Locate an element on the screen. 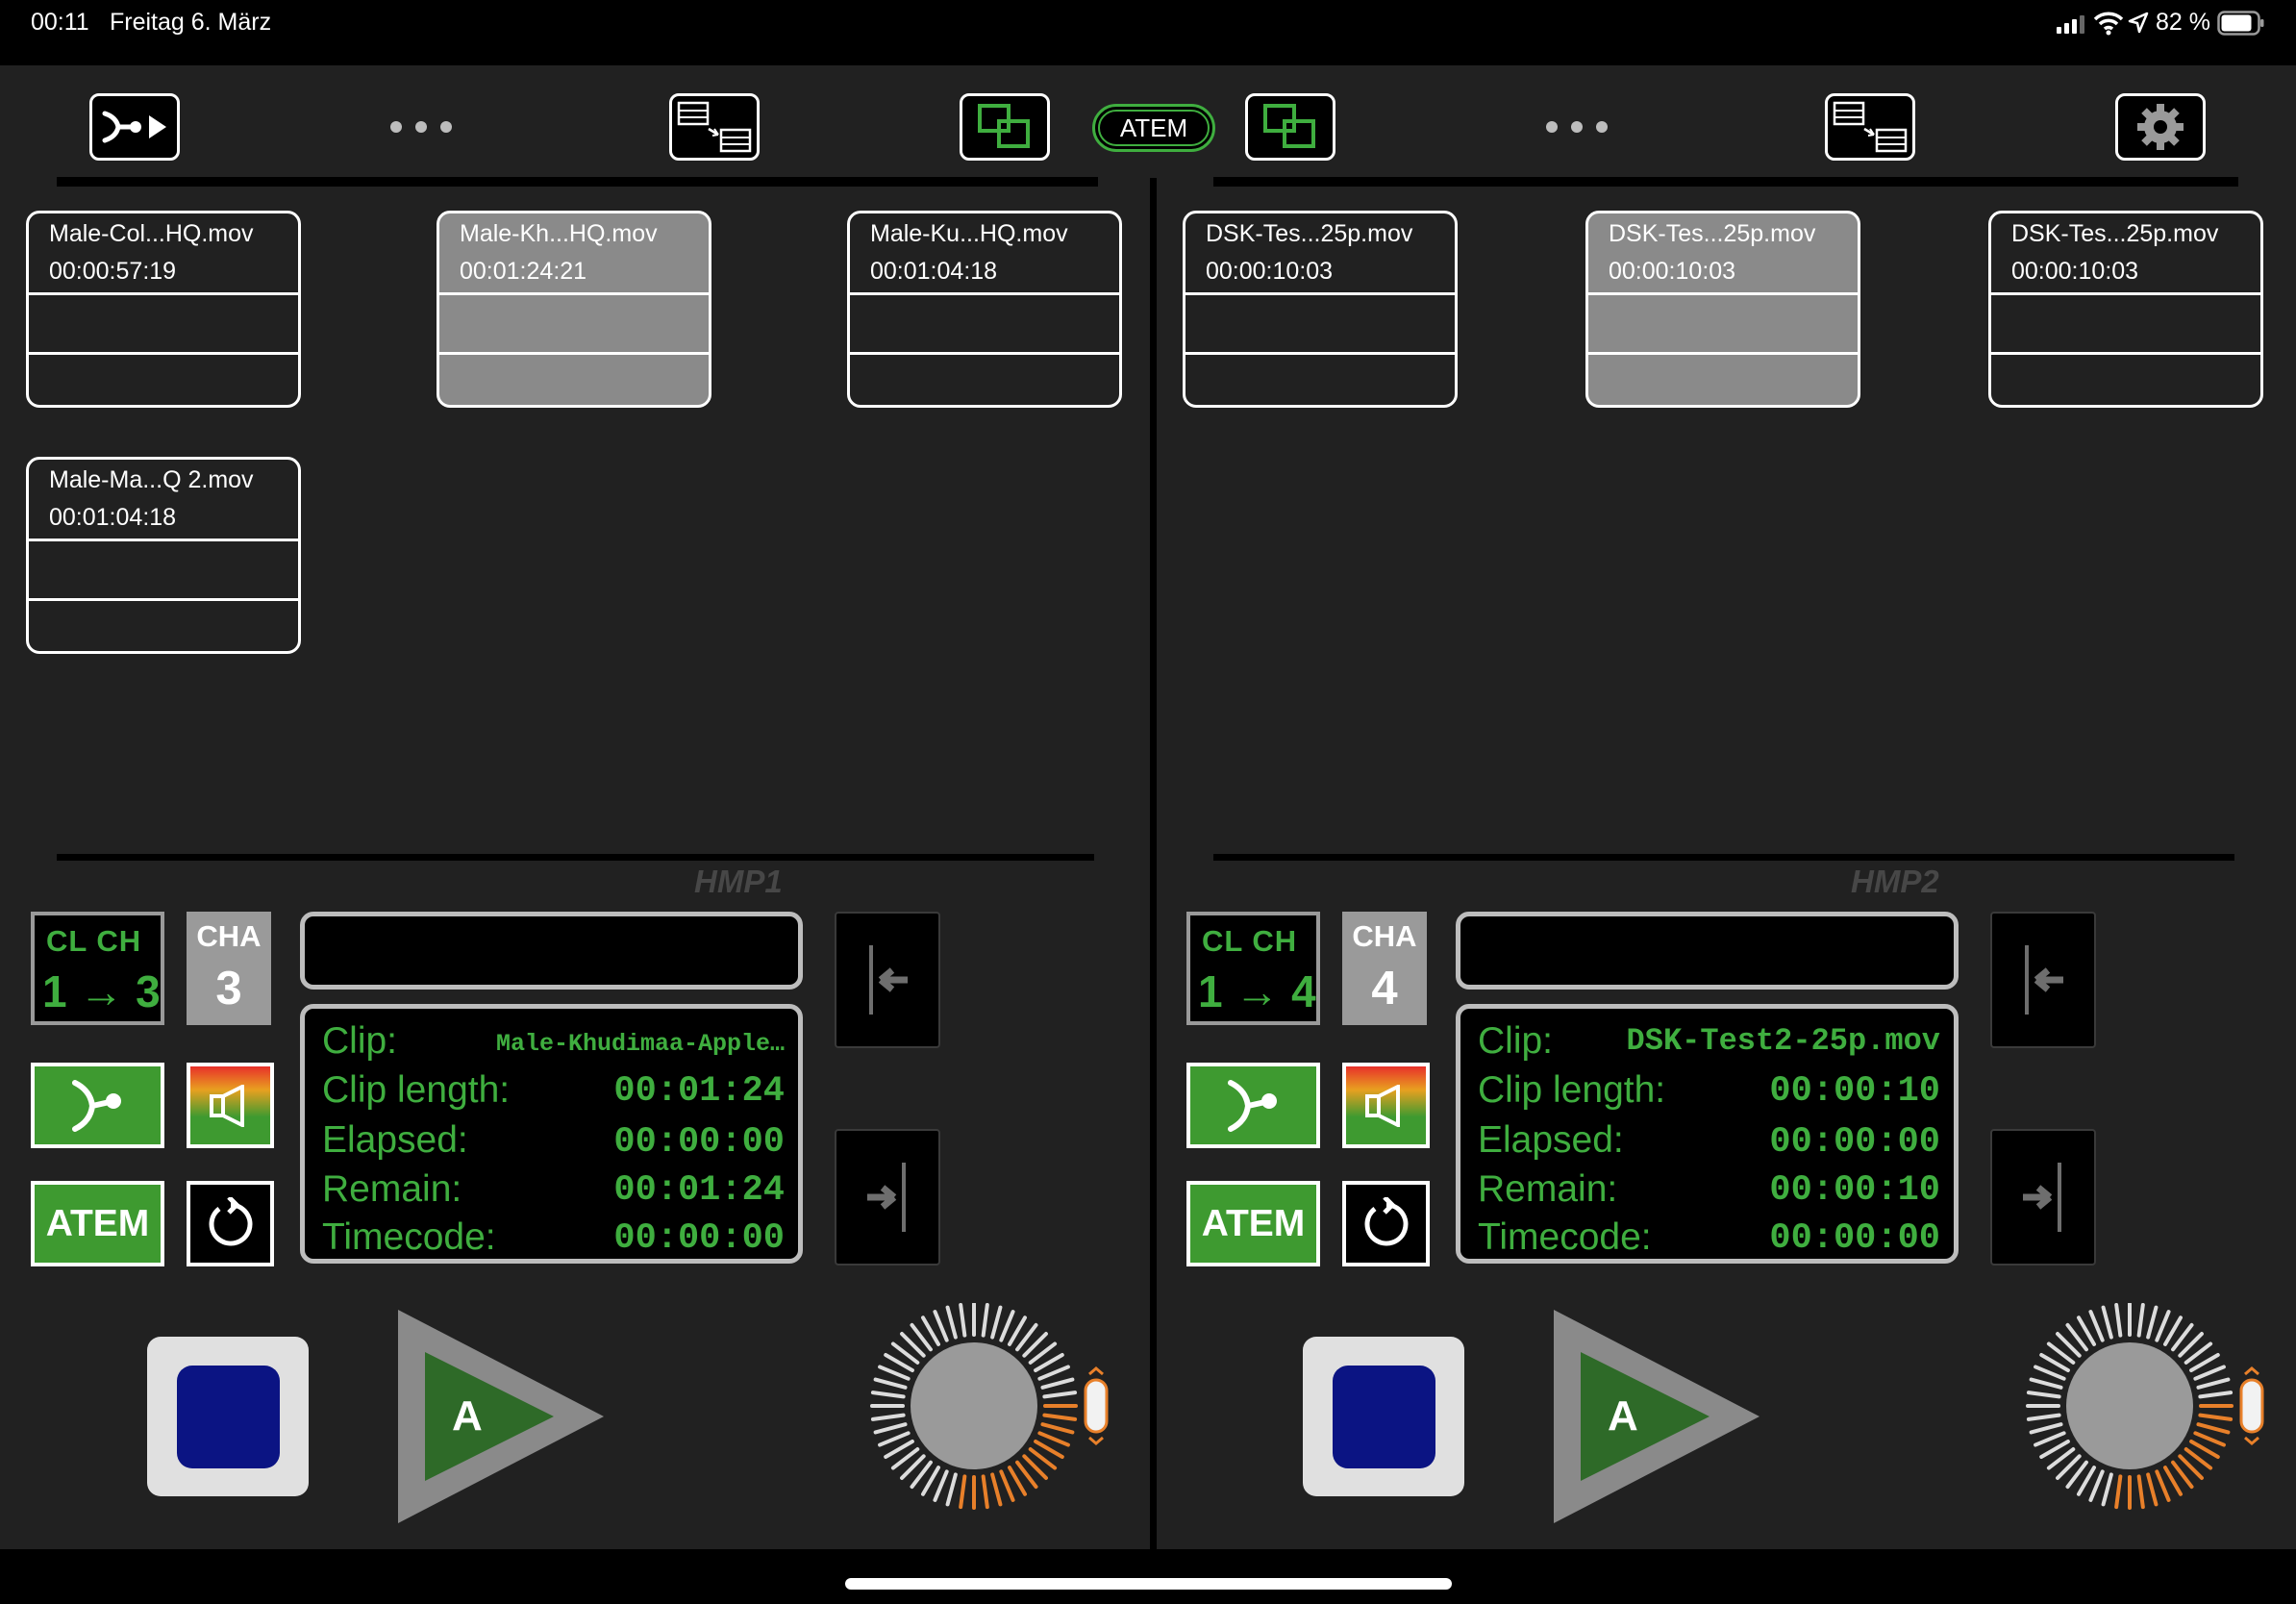 Image resolution: width=2296 pixels, height=1604 pixels. remain-value: 00:01:24 is located at coordinates (699, 1190).